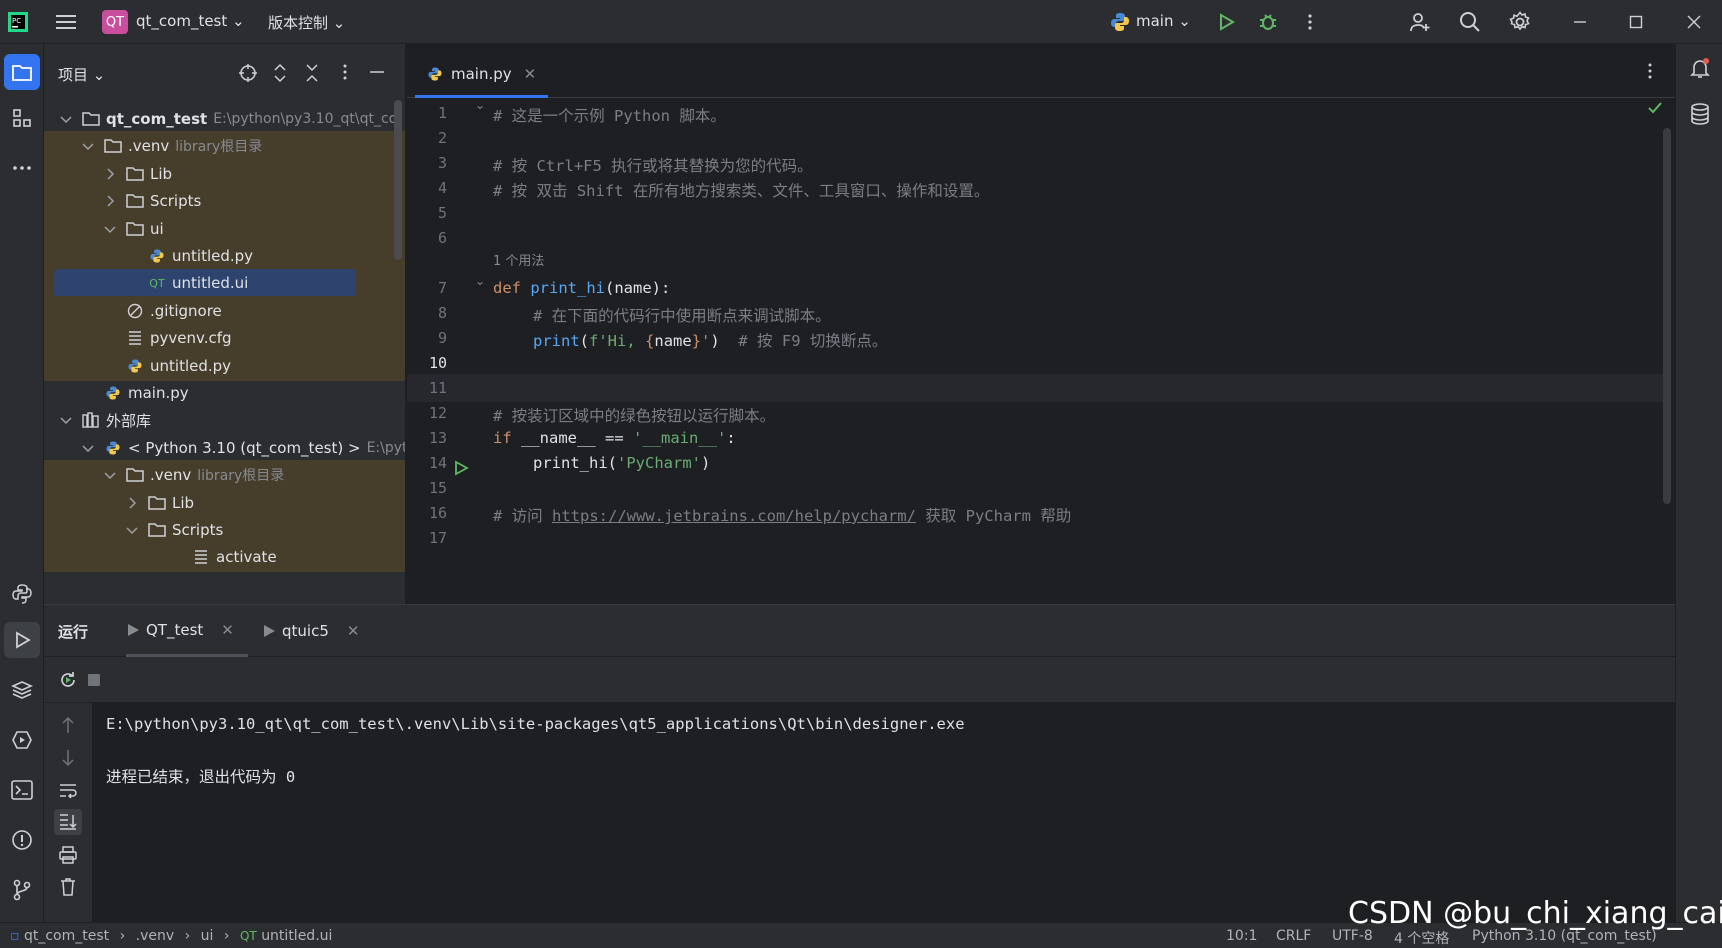  Describe the element at coordinates (200, 776) in the screenshot. I see `console-output-line: 进程已结束，退出代码为 0` at that location.